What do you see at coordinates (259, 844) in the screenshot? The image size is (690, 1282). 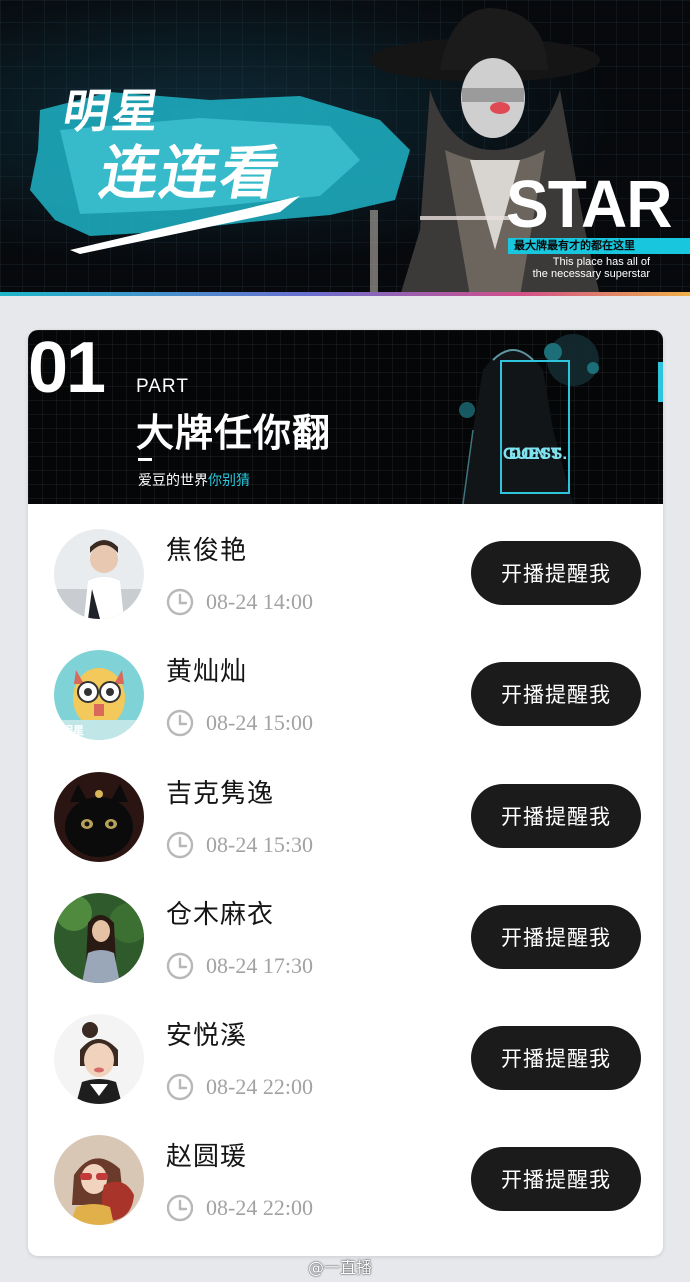 I see `schedule-time-text: 08-24 15:30` at bounding box center [259, 844].